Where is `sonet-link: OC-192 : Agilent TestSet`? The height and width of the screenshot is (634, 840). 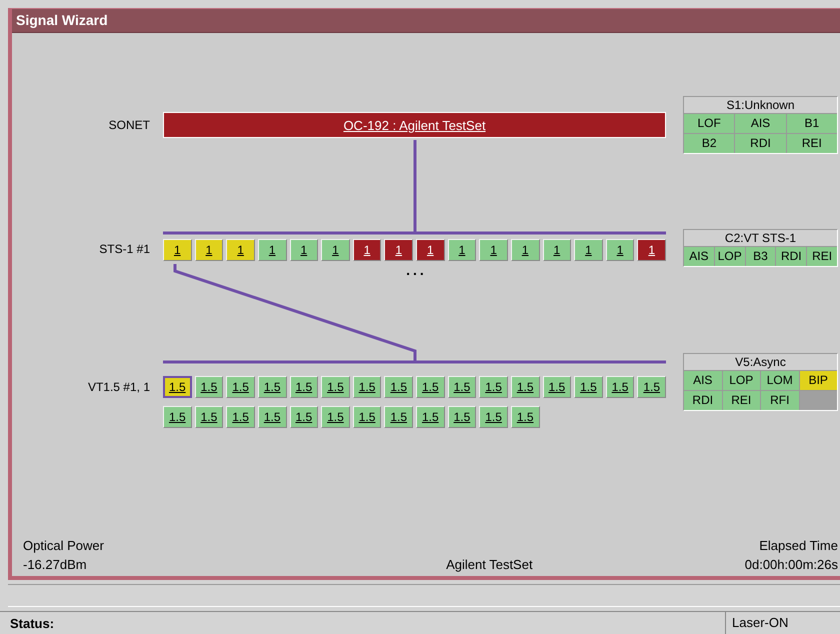
sonet-link: OC-192 : Agilent TestSet is located at coordinates (414, 125).